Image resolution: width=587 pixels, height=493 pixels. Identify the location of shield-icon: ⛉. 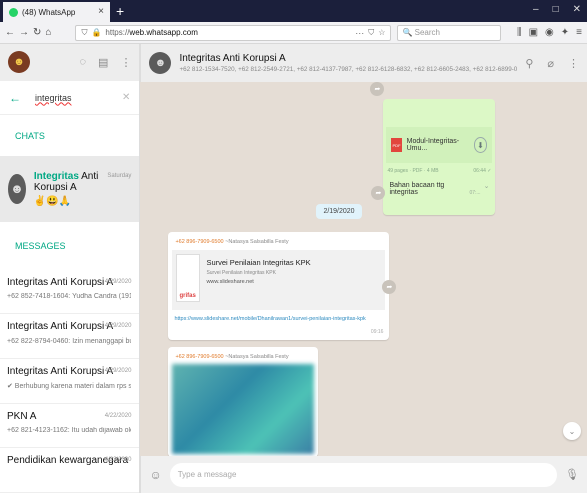
(84, 32).